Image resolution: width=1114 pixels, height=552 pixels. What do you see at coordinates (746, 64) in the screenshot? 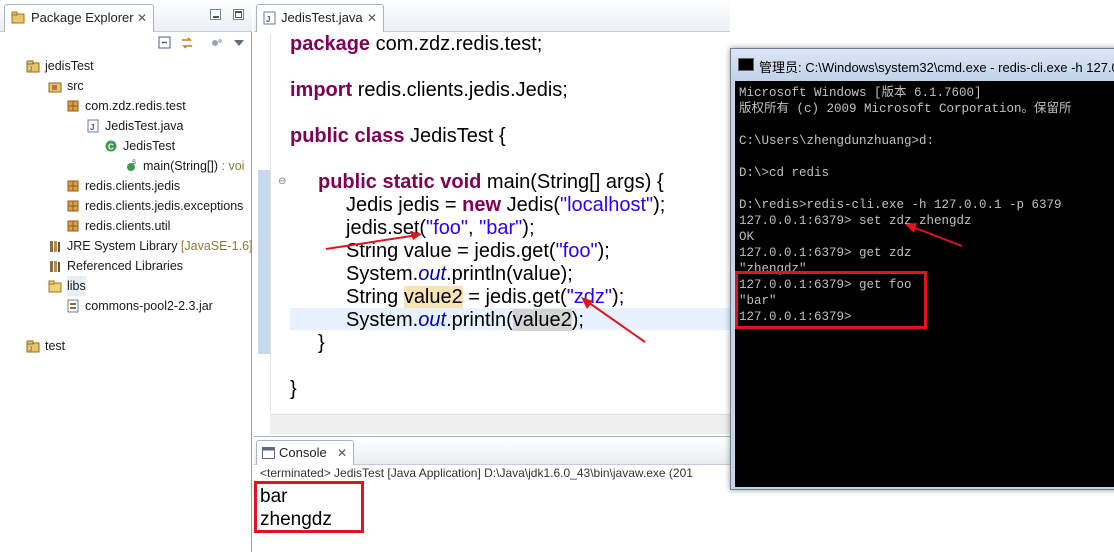
I see `cmd-icon` at bounding box center [746, 64].